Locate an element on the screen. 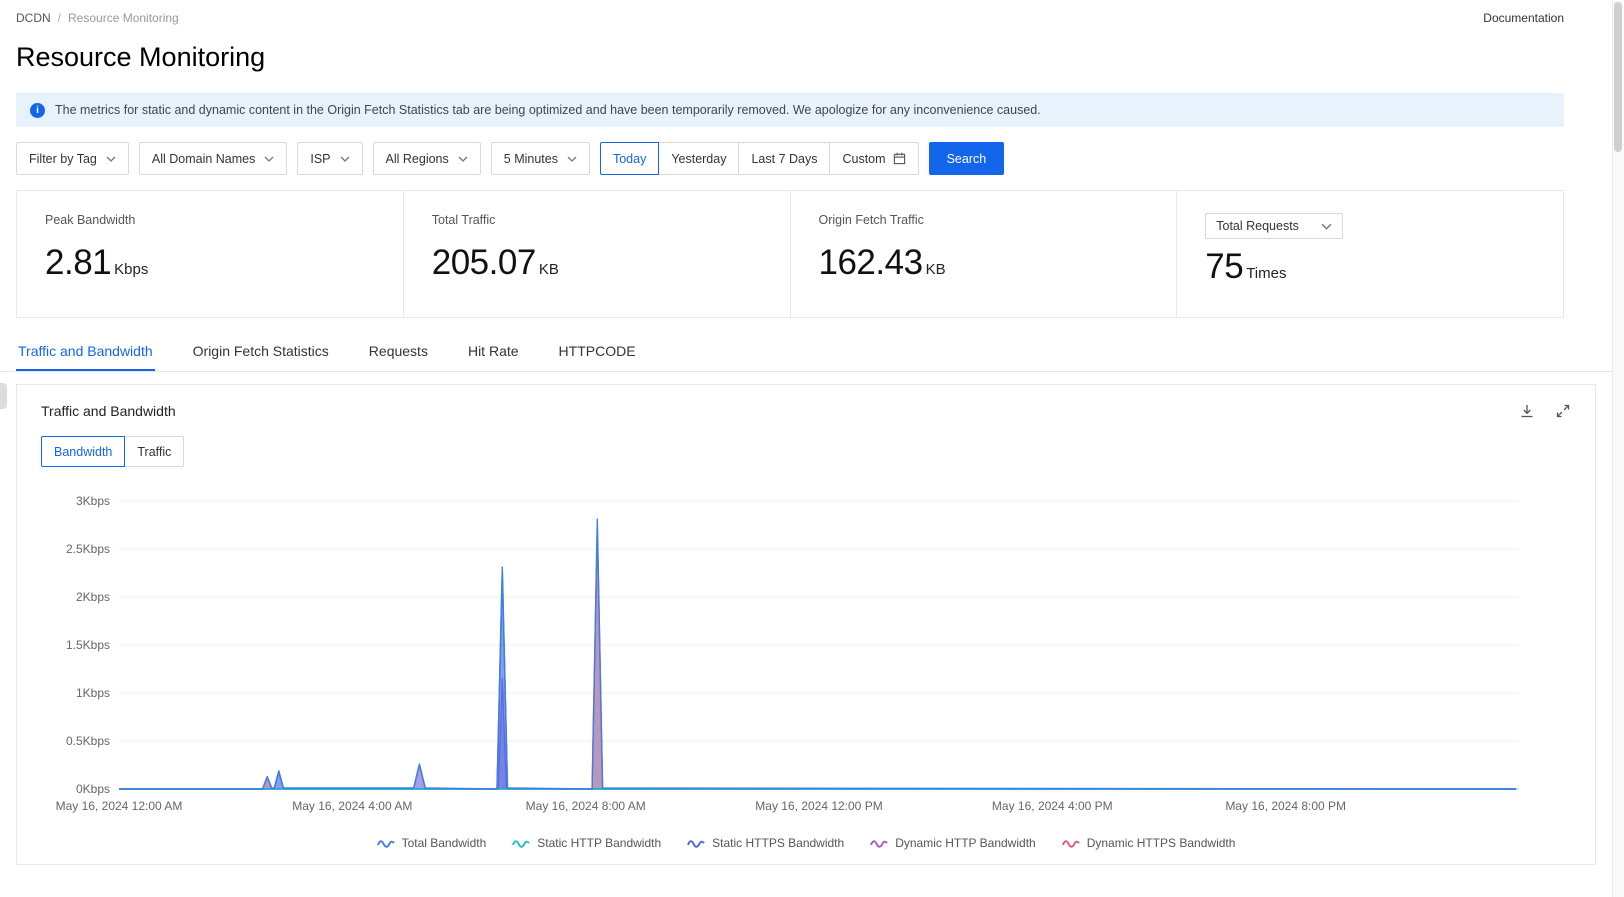 The width and height of the screenshot is (1624, 897). stat-origin-fetch-traffic: Origin Fetch Traffic 162.43 KB is located at coordinates (983, 254).